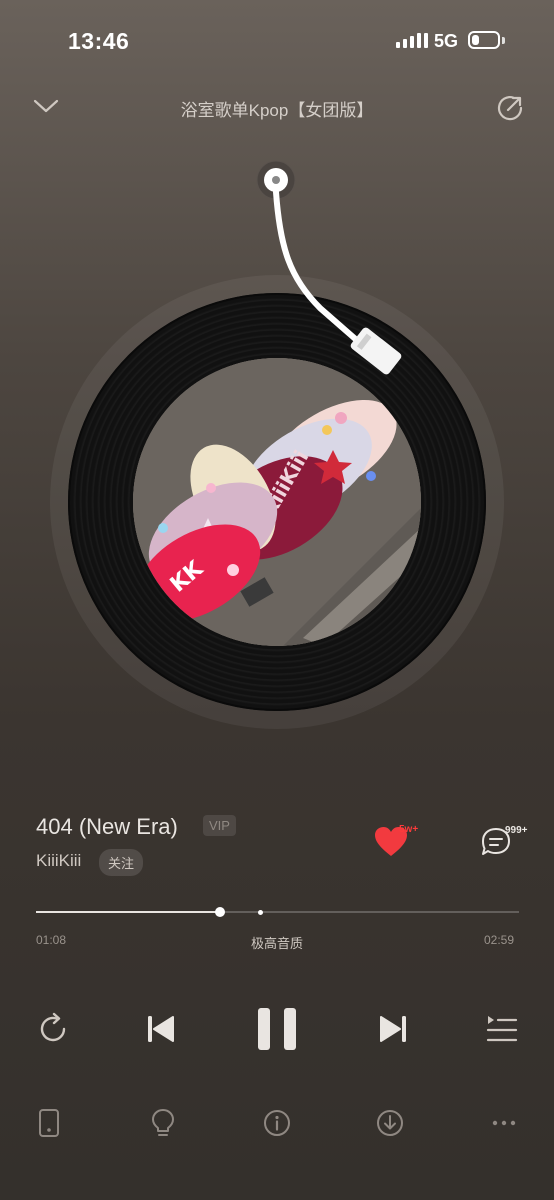 This screenshot has width=554, height=1200. I want to click on lightbulb-icon, so click(163, 1123).